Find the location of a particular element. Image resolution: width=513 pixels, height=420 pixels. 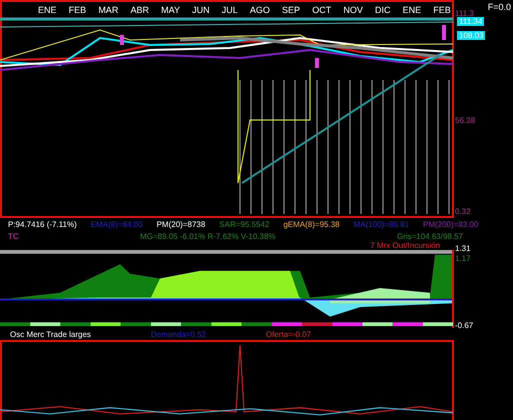

price-label: 0.32 is located at coordinates (463, 211).